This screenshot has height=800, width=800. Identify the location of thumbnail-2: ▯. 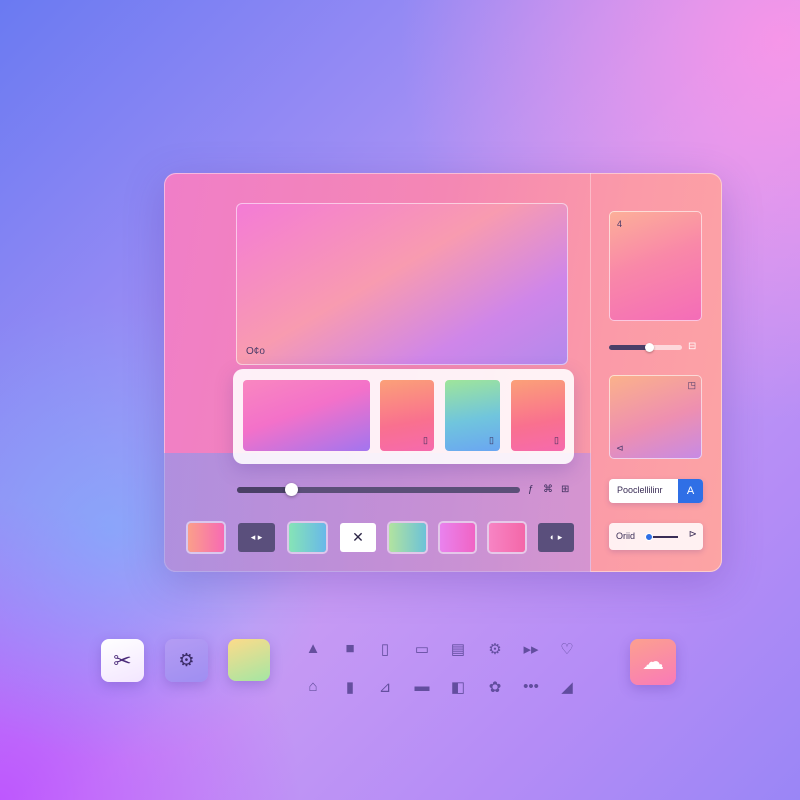
(407, 415).